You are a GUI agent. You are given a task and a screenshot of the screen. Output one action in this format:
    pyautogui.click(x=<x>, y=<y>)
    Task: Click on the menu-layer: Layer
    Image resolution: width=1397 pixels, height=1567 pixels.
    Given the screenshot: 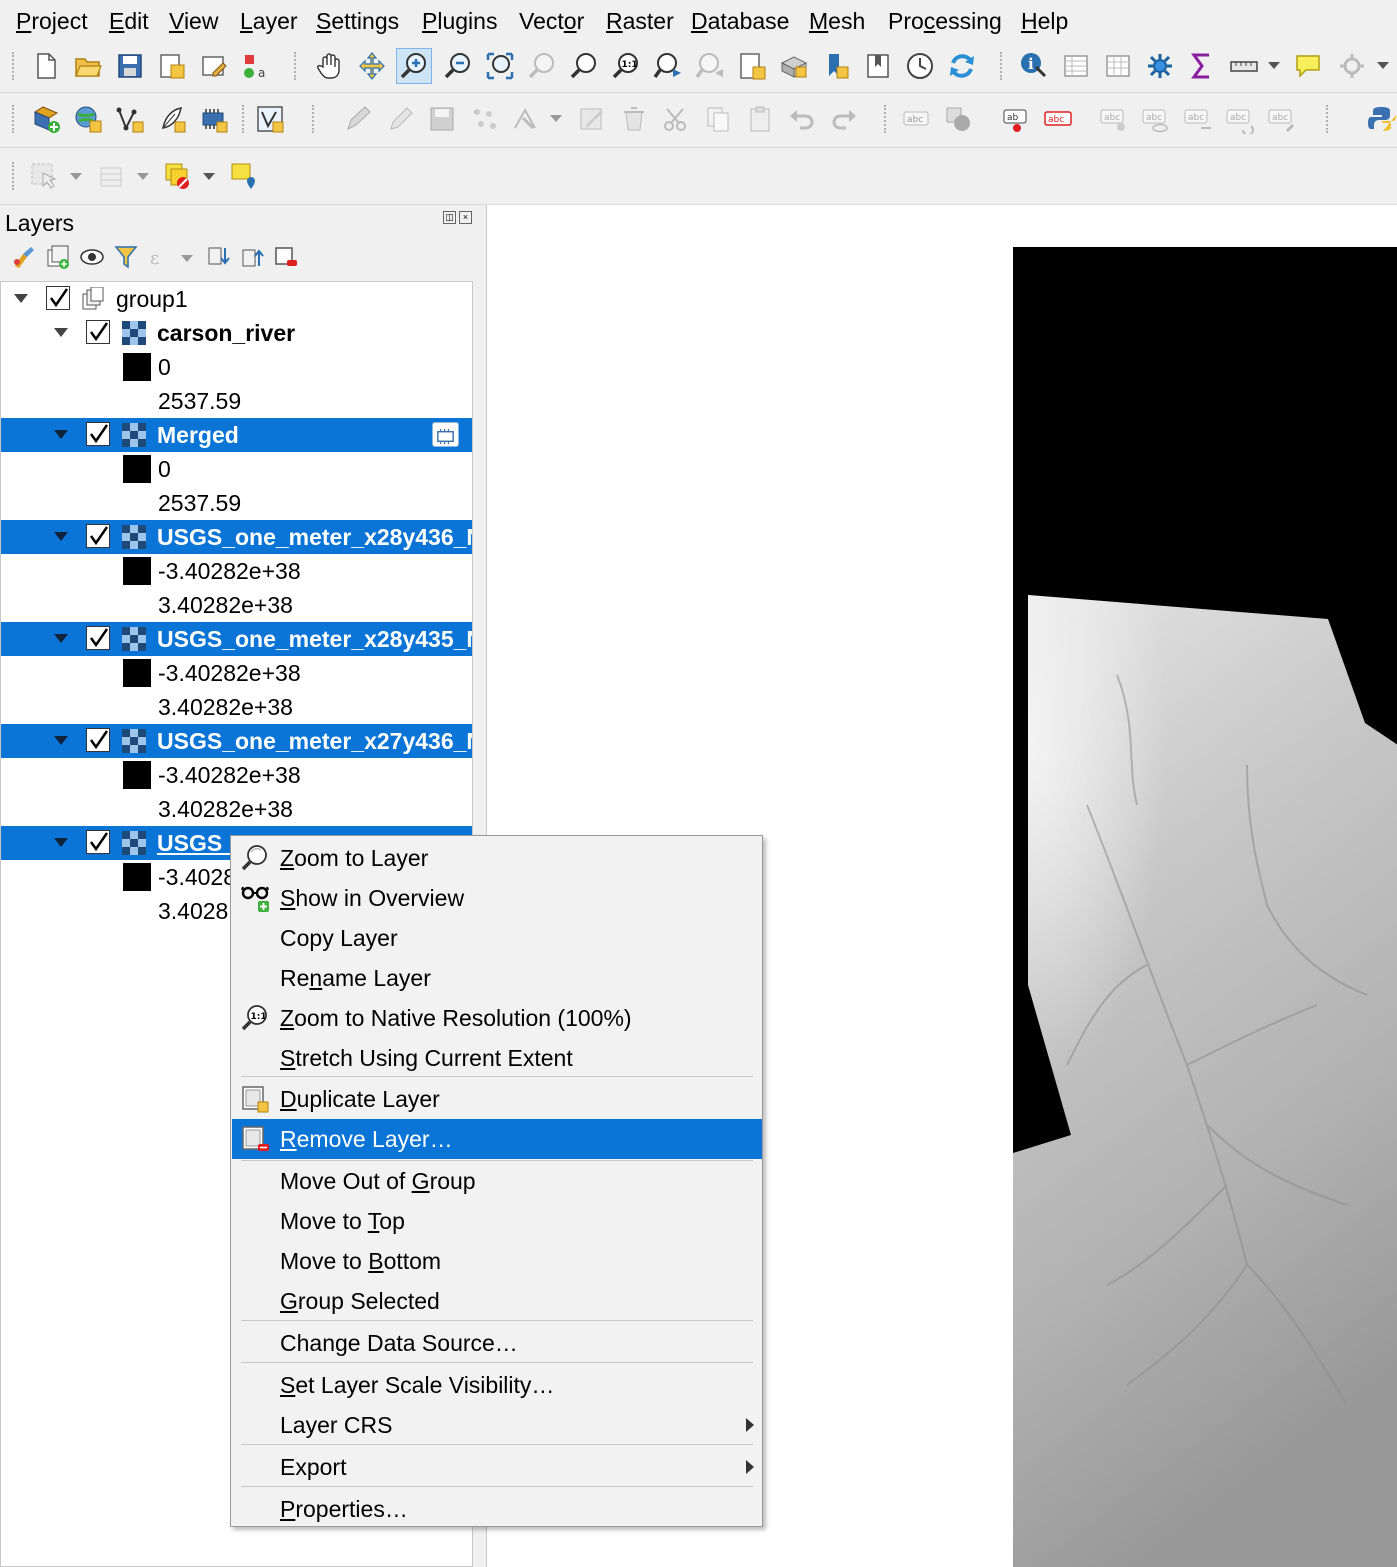 What is the action you would take?
    pyautogui.click(x=269, y=21)
    